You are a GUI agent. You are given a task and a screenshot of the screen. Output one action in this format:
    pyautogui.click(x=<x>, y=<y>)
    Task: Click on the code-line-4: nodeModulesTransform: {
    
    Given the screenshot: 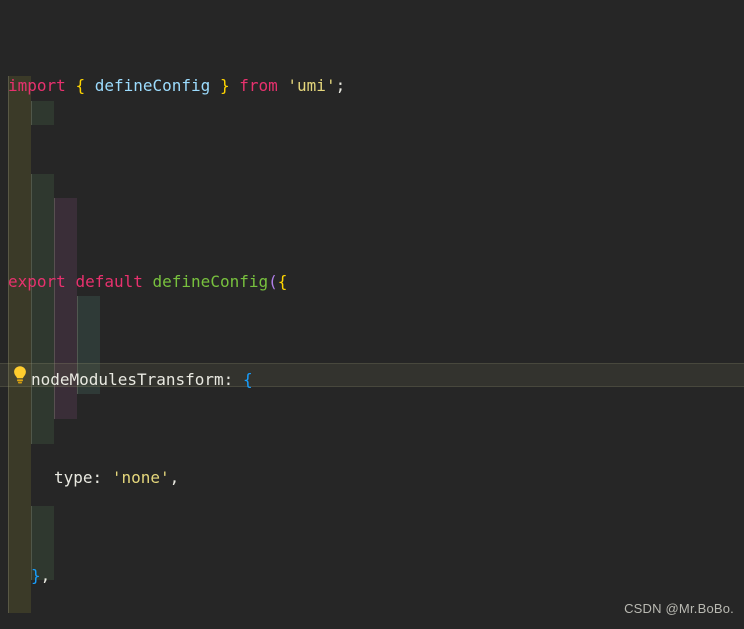 What is the action you would take?
    pyautogui.click(x=372, y=380)
    